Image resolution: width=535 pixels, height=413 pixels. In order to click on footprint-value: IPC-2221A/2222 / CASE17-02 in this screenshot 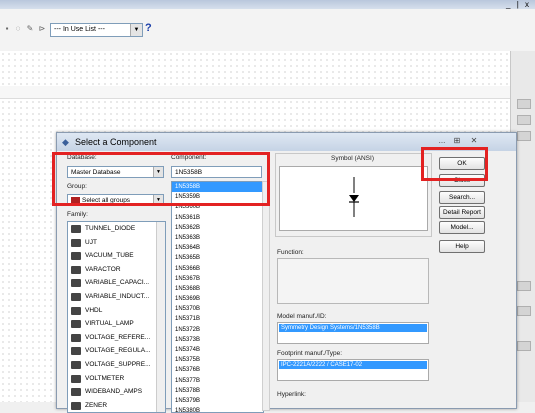, I will do `click(353, 365)`.